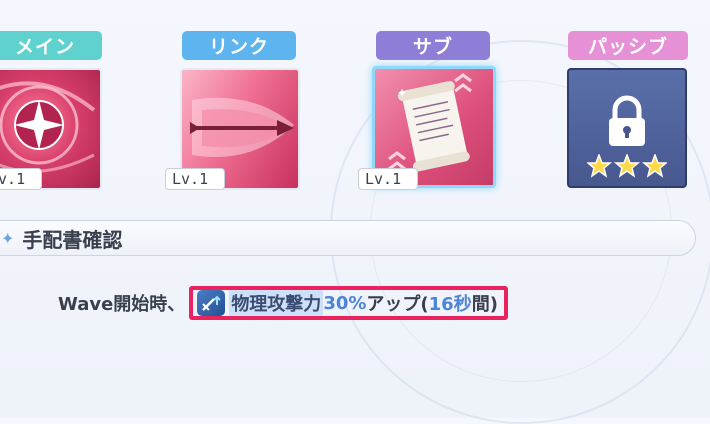 This screenshot has width=710, height=424. What do you see at coordinates (21, 179) in the screenshot?
I see `main-skill-level: Lv.1` at bounding box center [21, 179].